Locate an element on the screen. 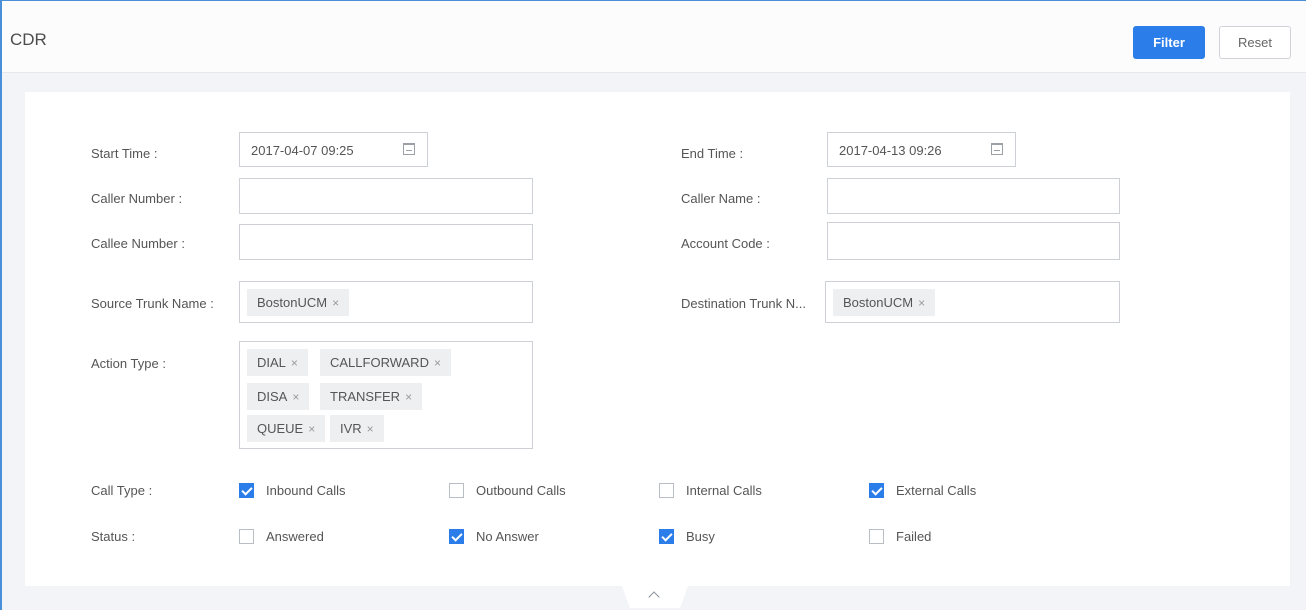 Image resolution: width=1306 pixels, height=610 pixels. tag-dial: DIAL × is located at coordinates (277, 362).